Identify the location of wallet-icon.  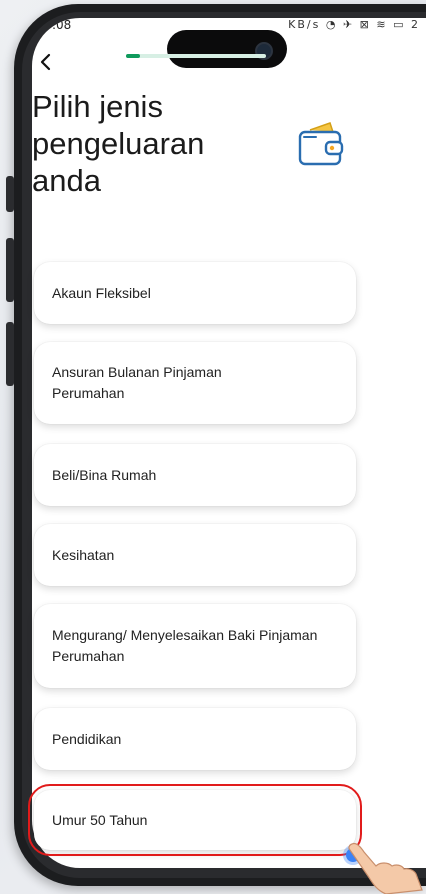
(321, 144).